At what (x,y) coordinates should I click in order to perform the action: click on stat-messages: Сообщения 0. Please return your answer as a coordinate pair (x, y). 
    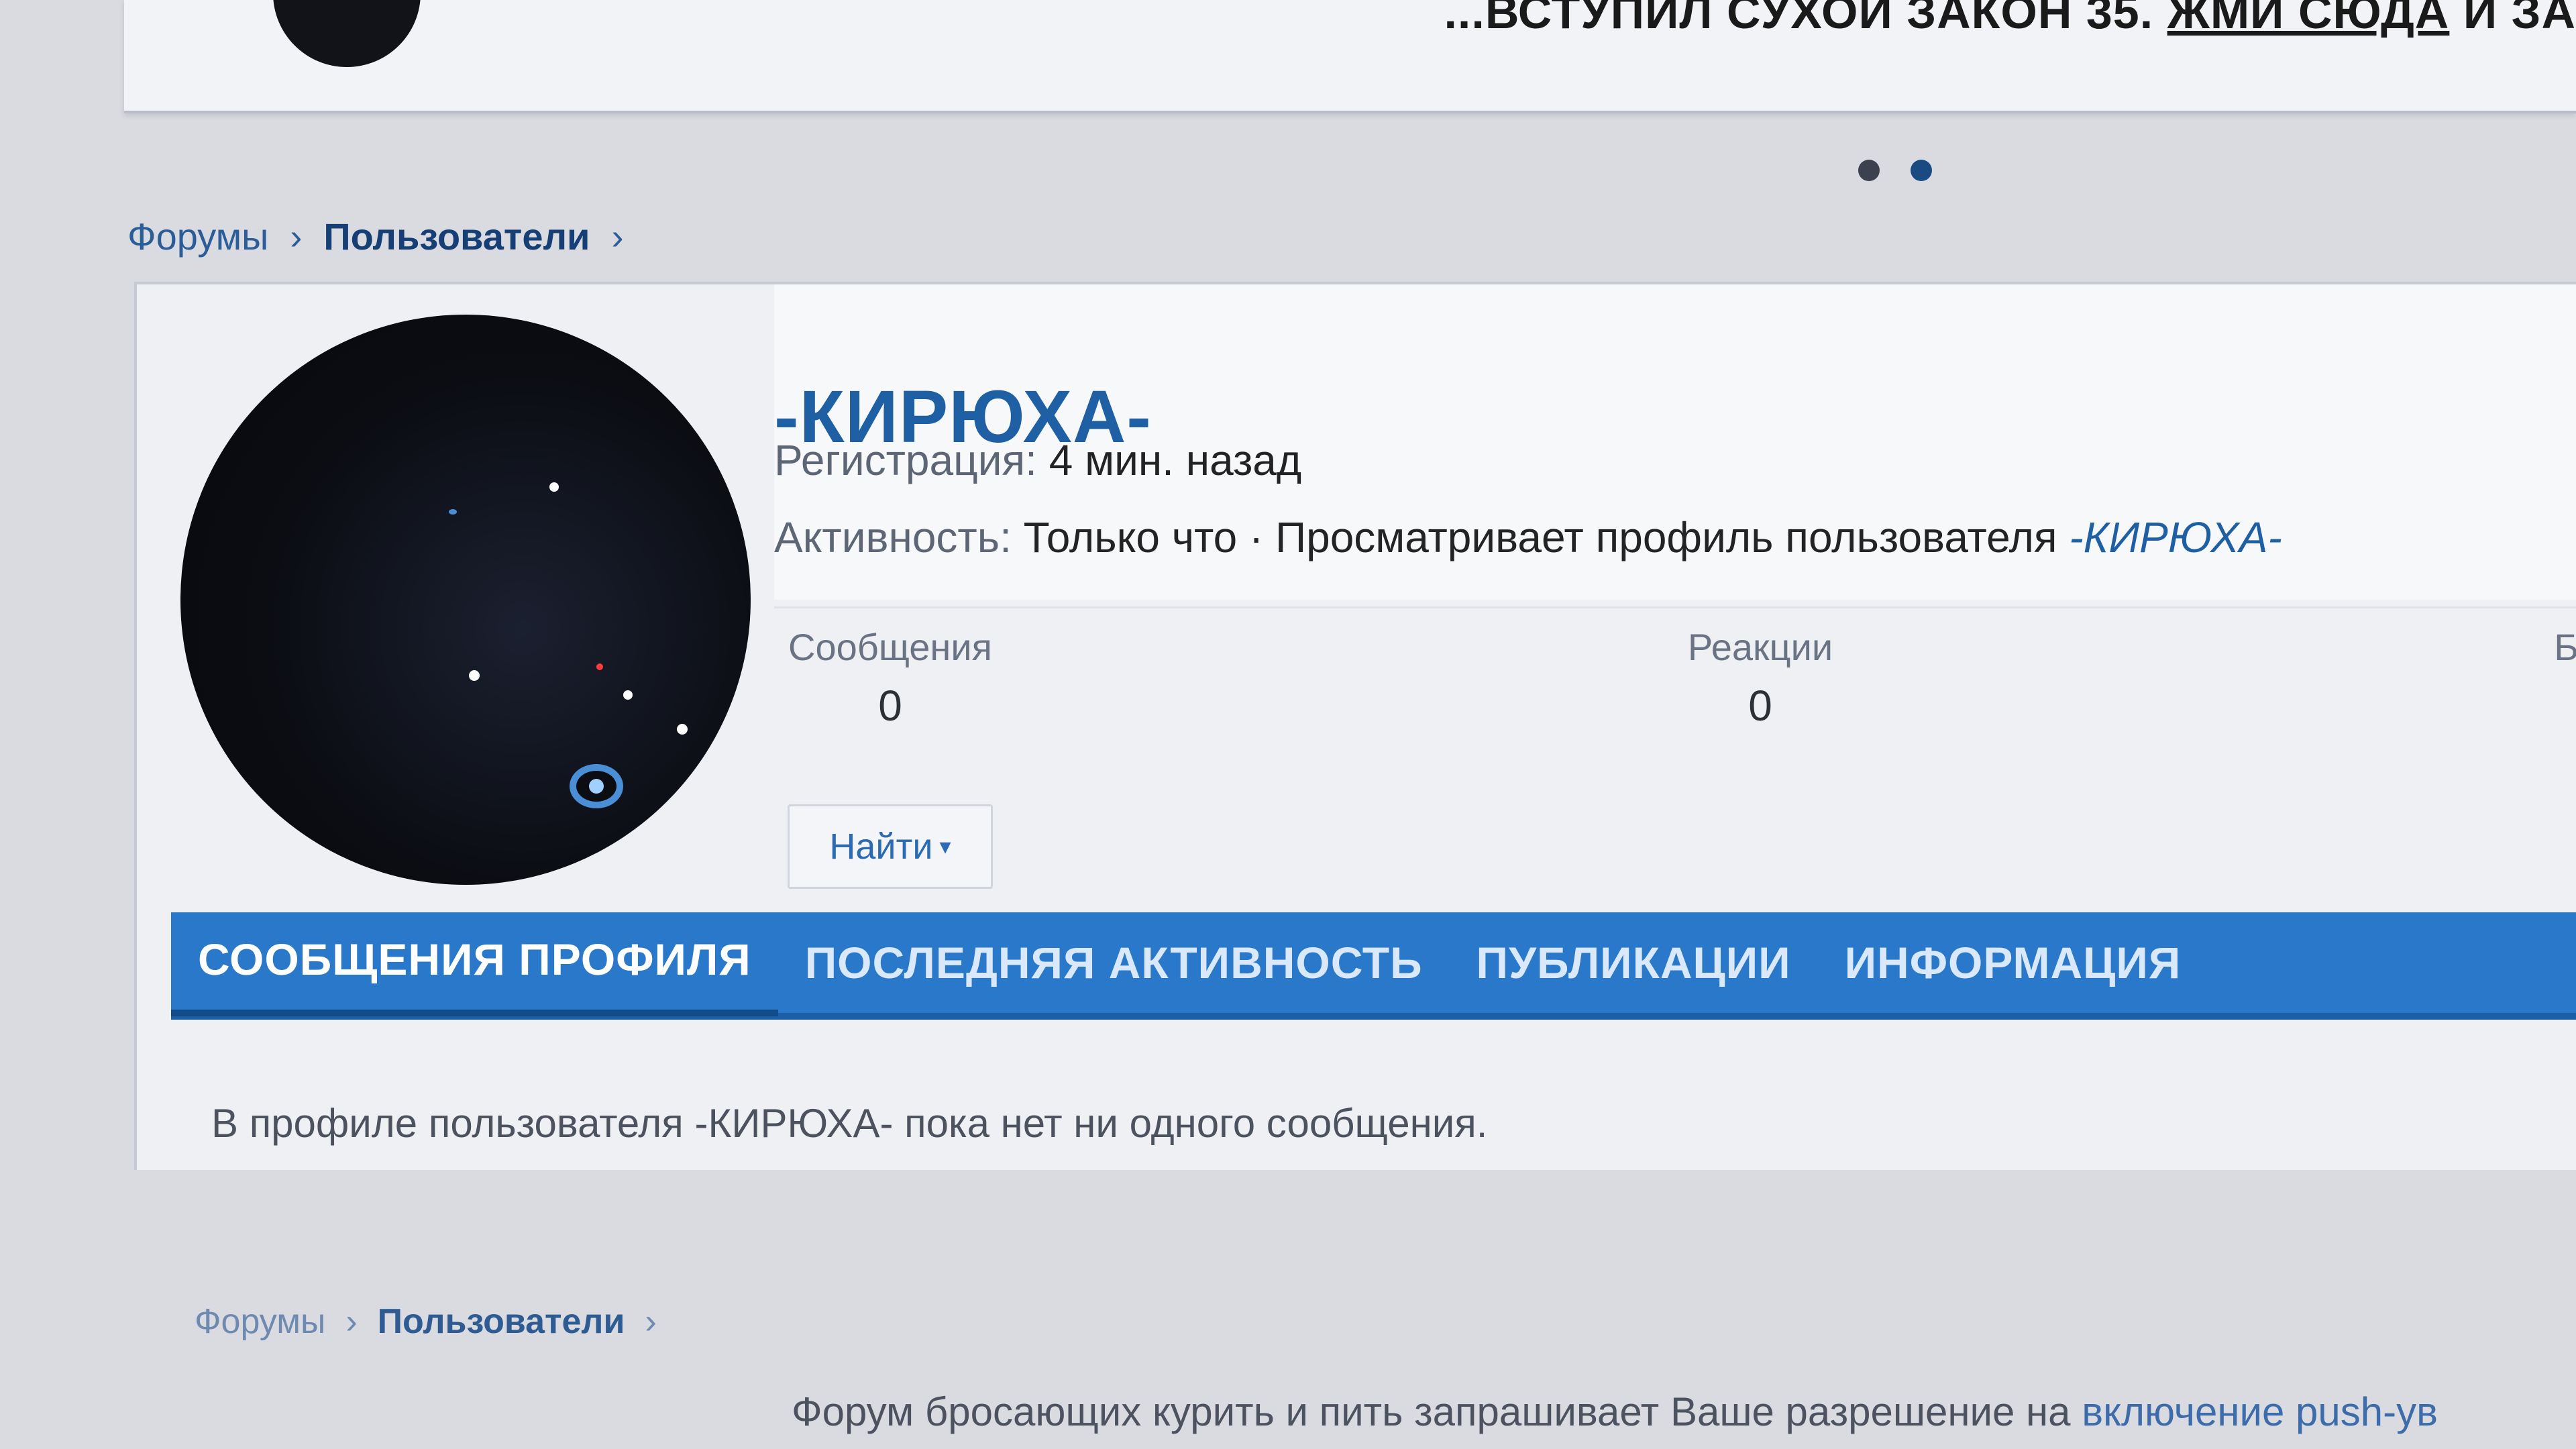
    Looking at the image, I should click on (890, 678).